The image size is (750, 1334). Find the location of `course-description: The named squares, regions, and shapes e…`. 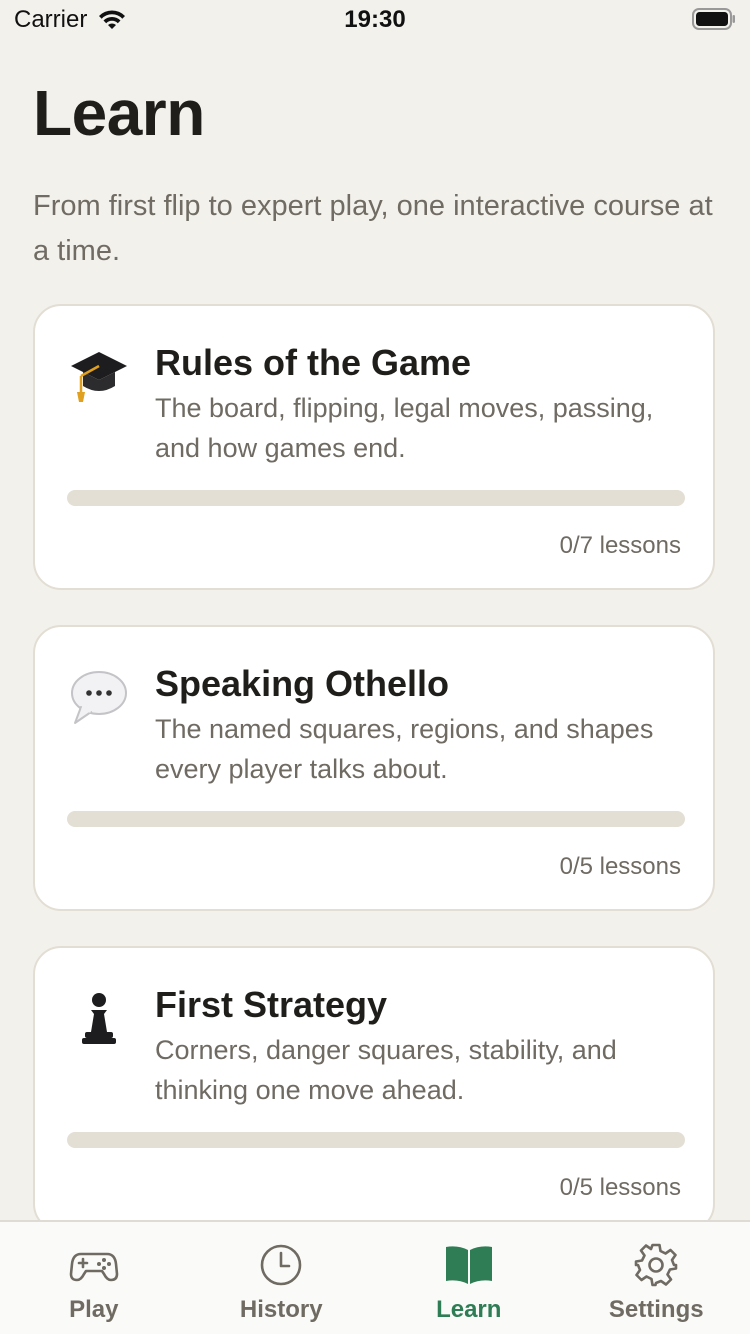

course-description: The named squares, regions, and shapes e… is located at coordinates (404, 749).